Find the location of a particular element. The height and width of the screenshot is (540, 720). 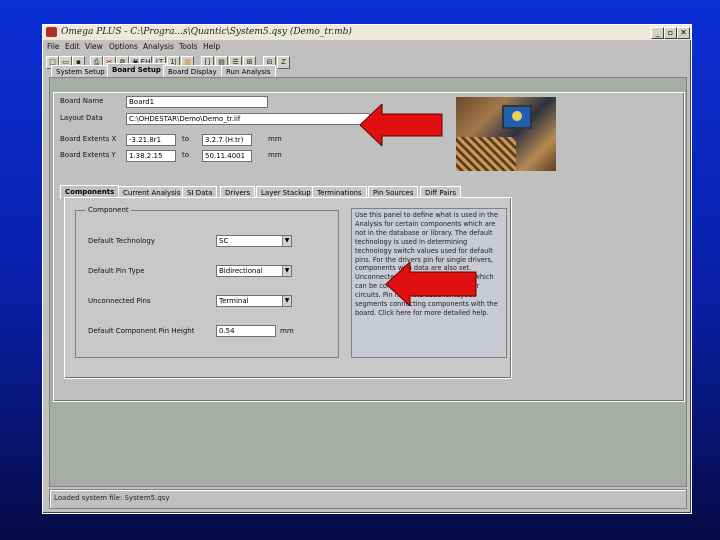

pin-height-unit: mm is located at coordinates (287, 331).